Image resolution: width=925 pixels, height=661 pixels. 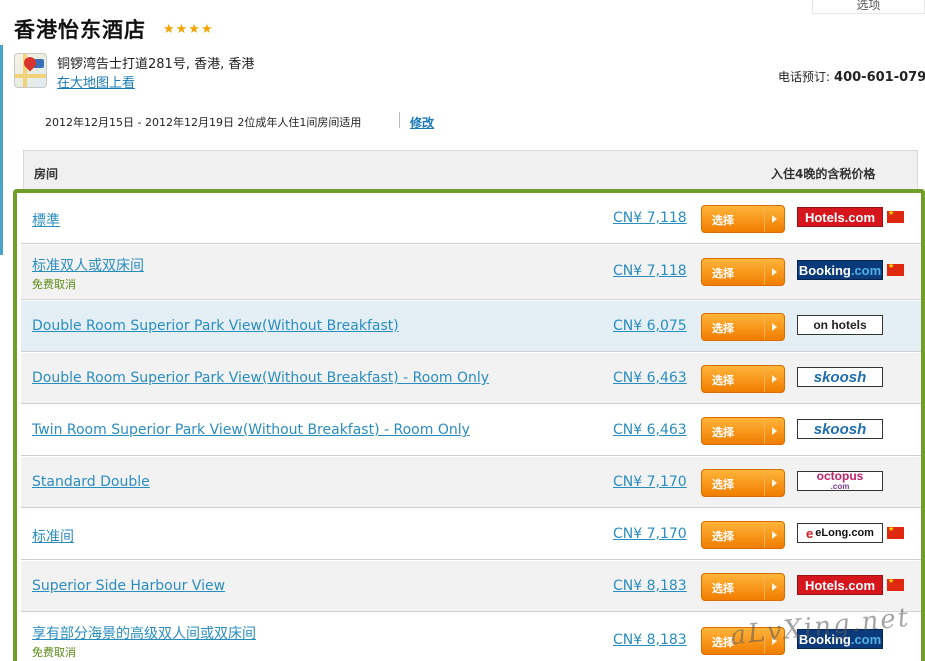 I want to click on octopus-logo: octopus .com, so click(x=840, y=481).